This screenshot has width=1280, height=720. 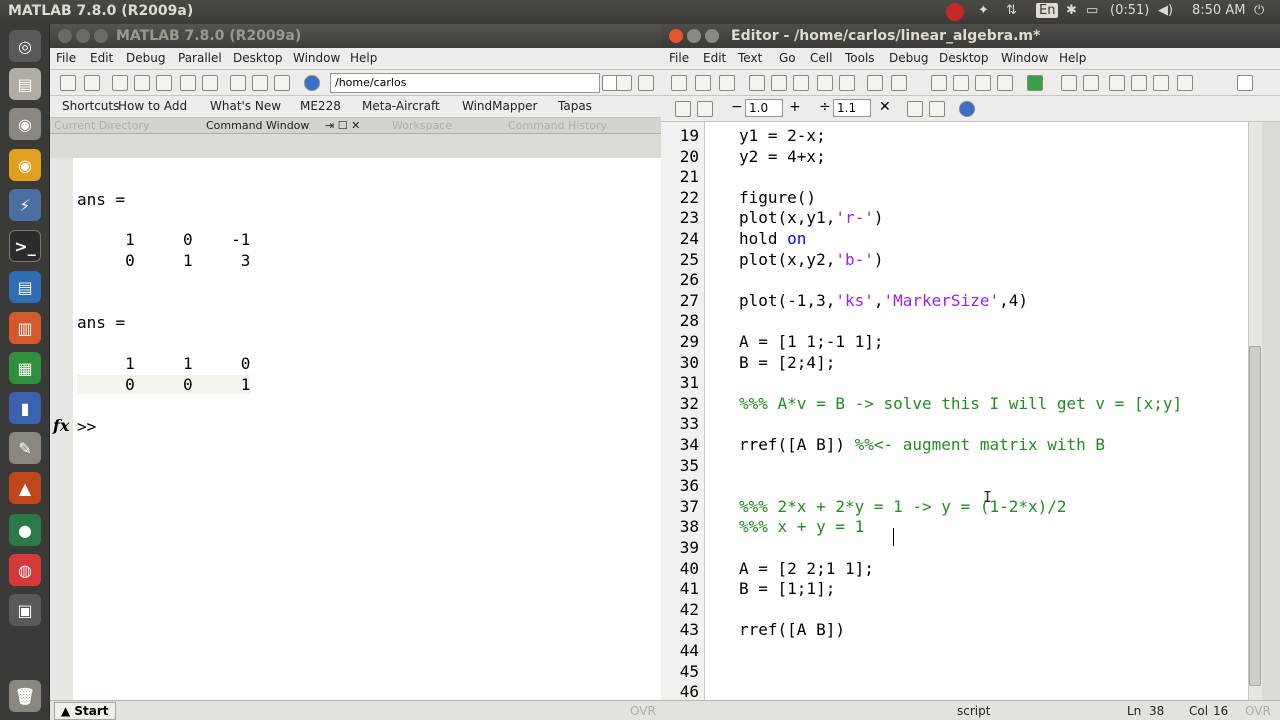 I want to click on ed-copy-icon, so click(x=779, y=83).